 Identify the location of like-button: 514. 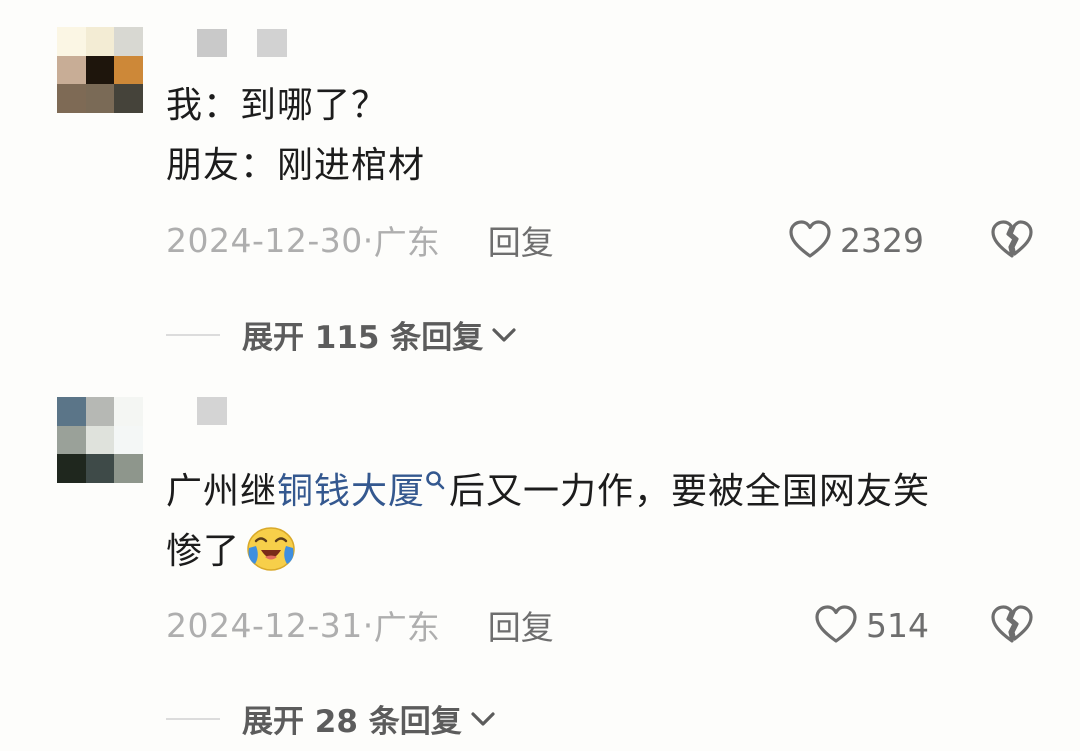
(871, 625).